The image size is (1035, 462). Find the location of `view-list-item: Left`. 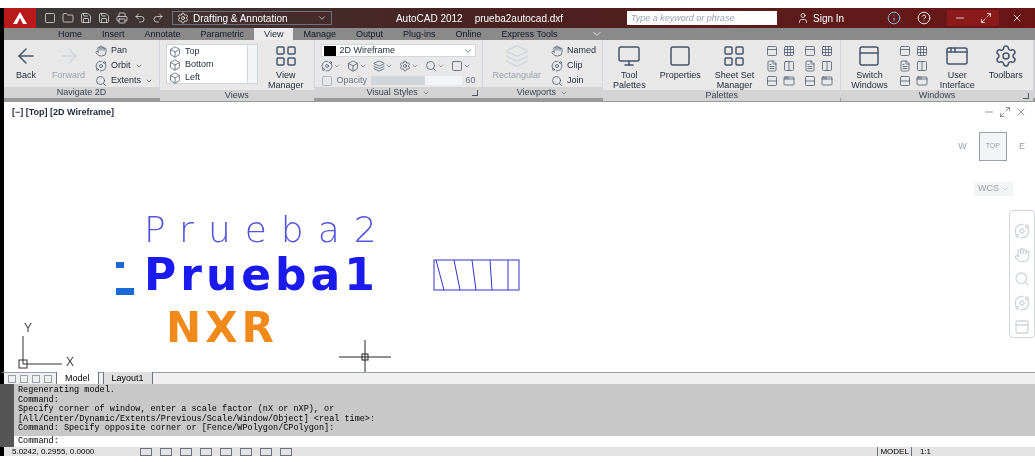

view-list-item: Left is located at coordinates (207, 77).